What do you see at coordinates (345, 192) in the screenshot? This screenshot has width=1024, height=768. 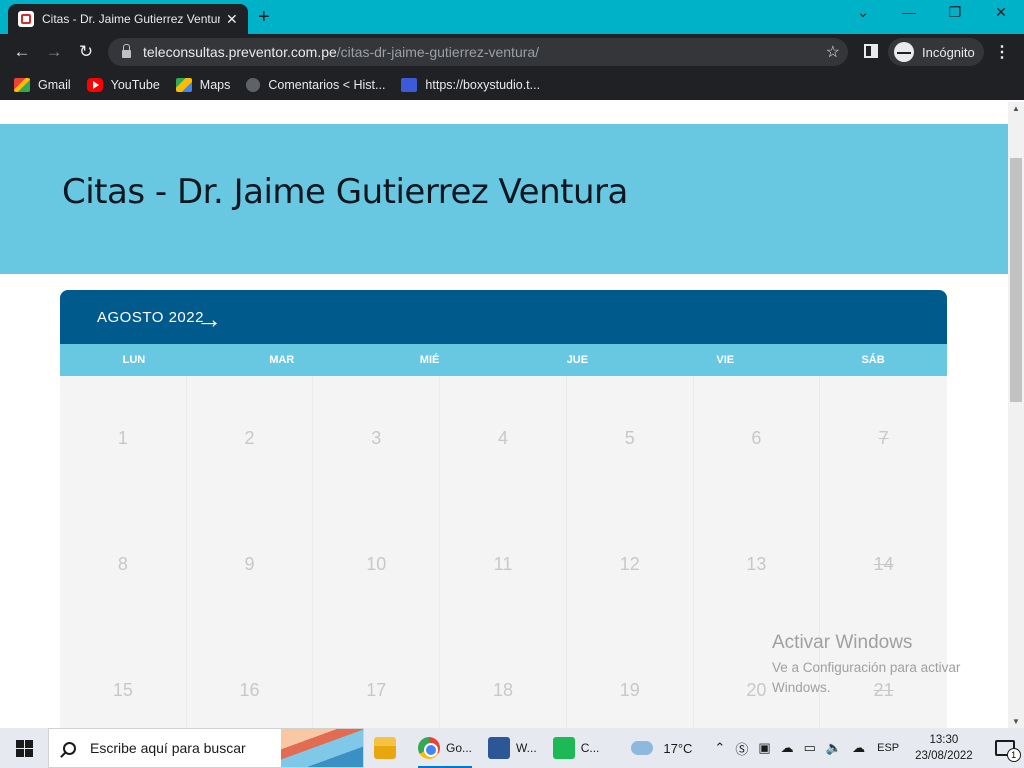 I see `page-title: Citas - Dr. Jaime Gutierrez Ventura` at bounding box center [345, 192].